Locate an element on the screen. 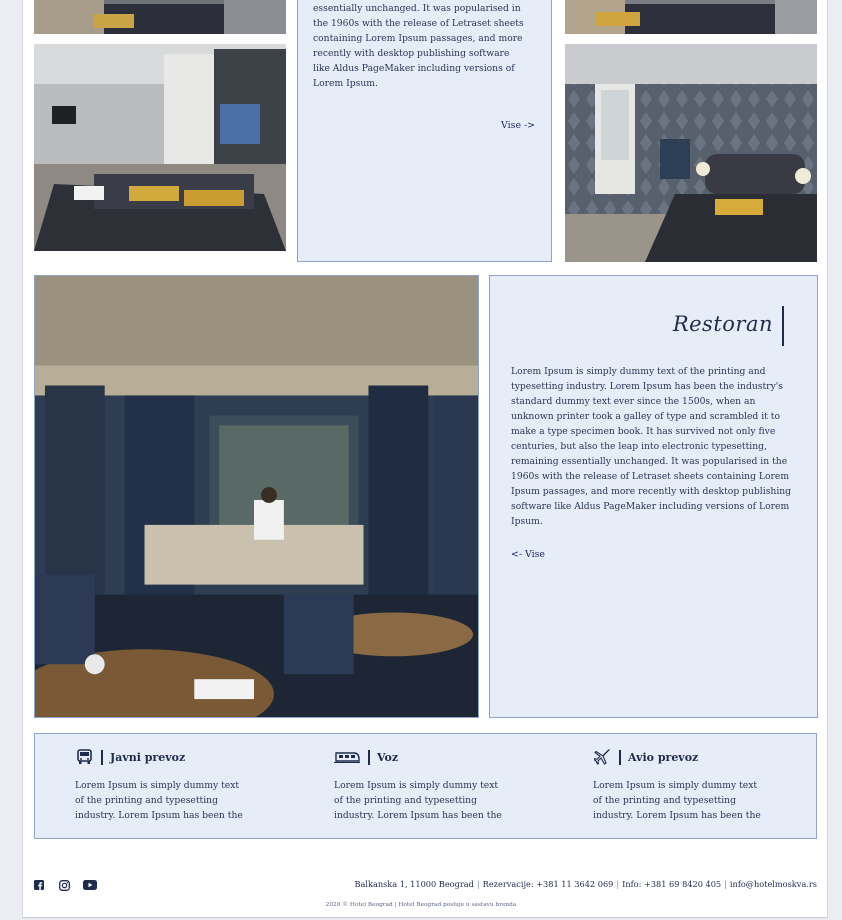  plane-icon is located at coordinates (602, 757).